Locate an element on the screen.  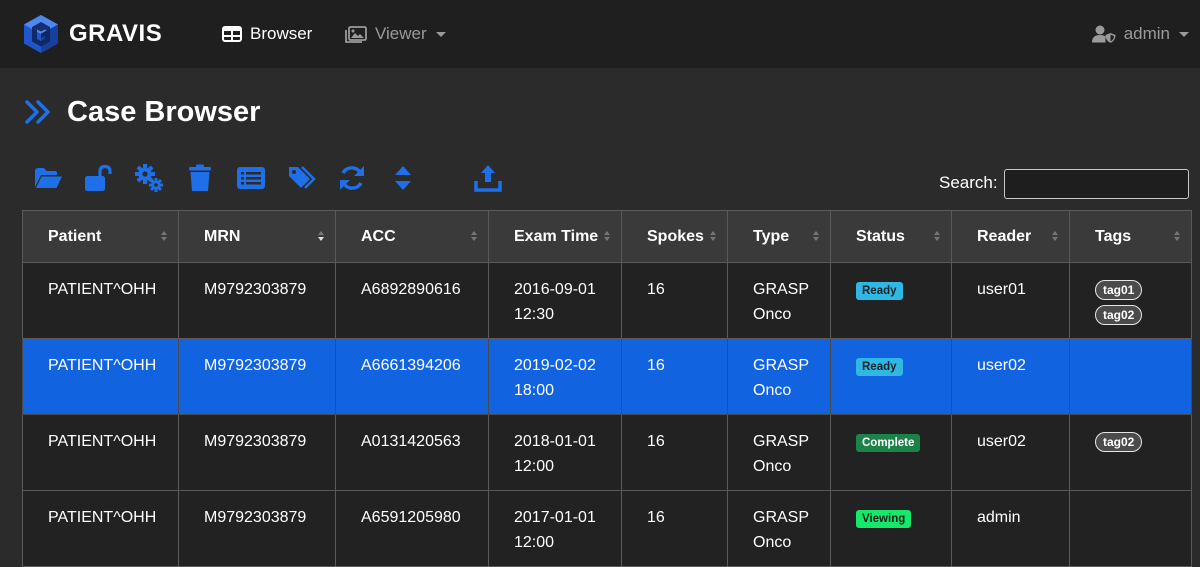
cell-reader: user01 is located at coordinates (1010, 300).